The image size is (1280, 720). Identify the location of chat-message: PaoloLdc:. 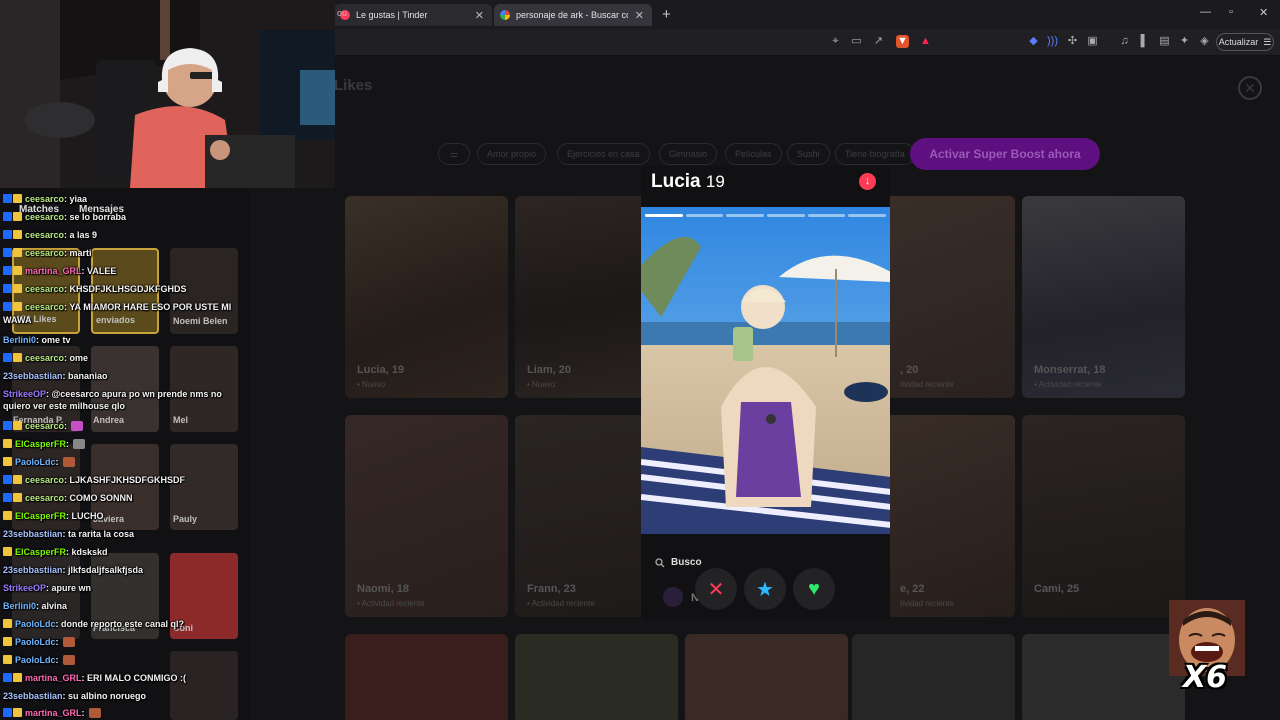
(39, 642).